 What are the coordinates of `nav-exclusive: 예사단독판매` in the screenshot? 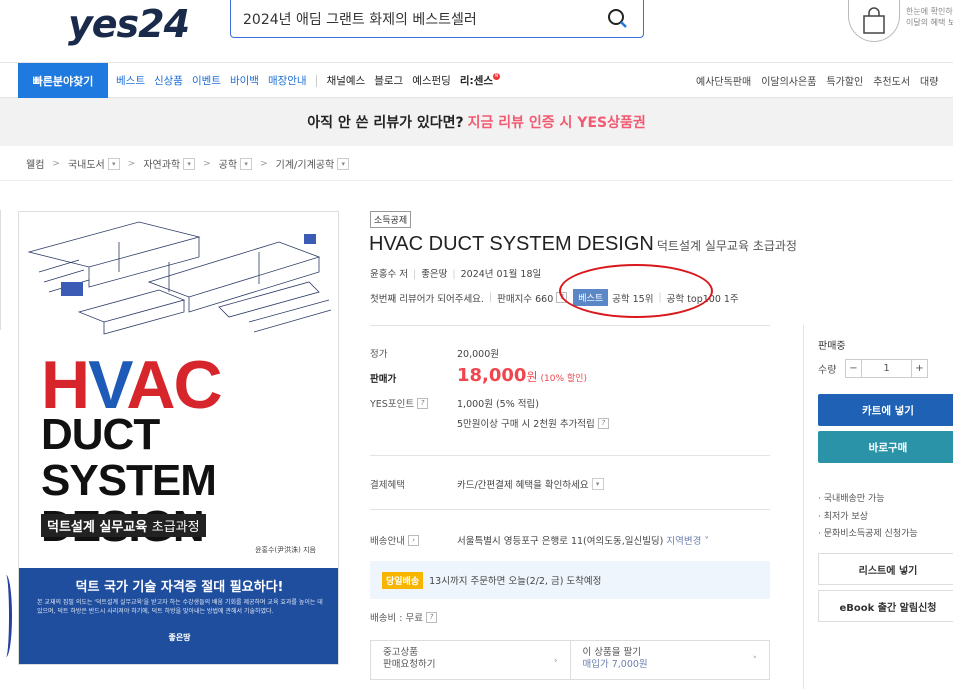 It's located at (723, 80).